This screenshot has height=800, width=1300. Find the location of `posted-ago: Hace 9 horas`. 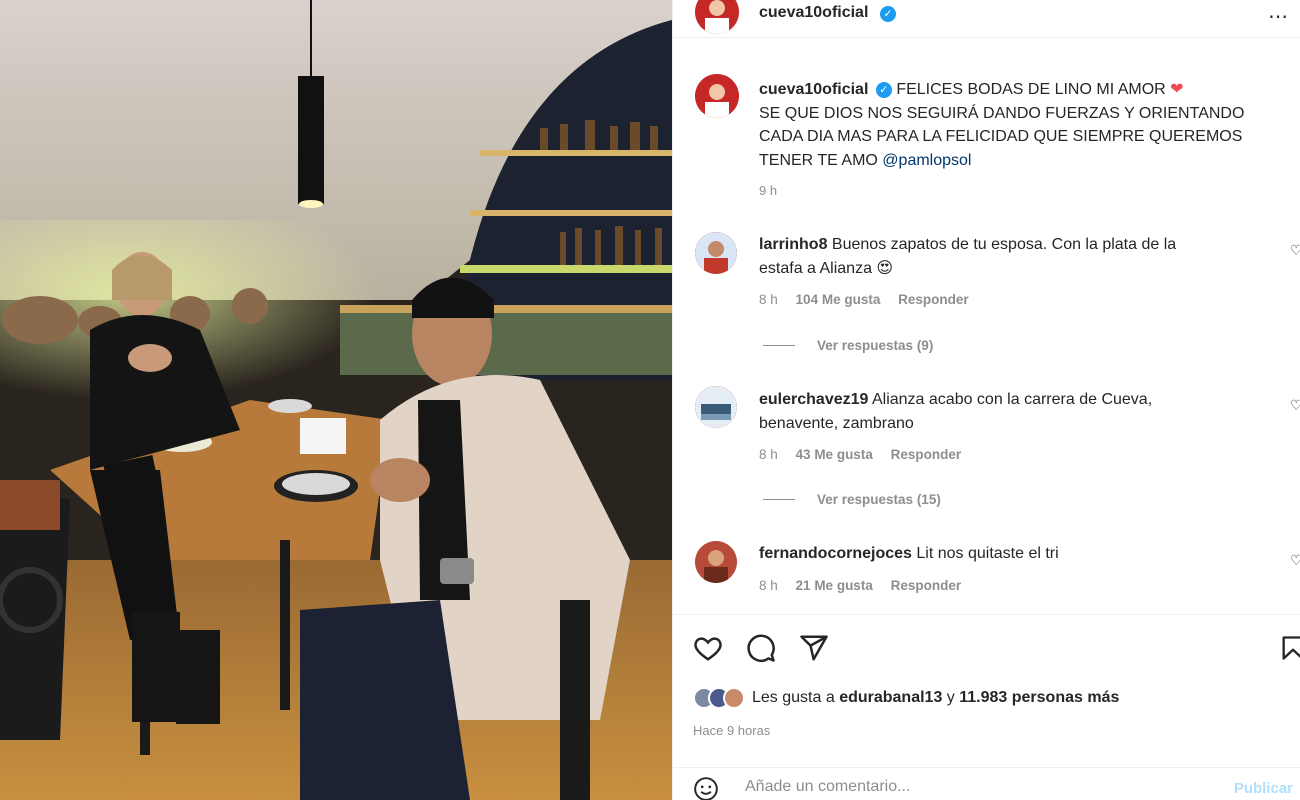

posted-ago: Hace 9 horas is located at coordinates (732, 730).